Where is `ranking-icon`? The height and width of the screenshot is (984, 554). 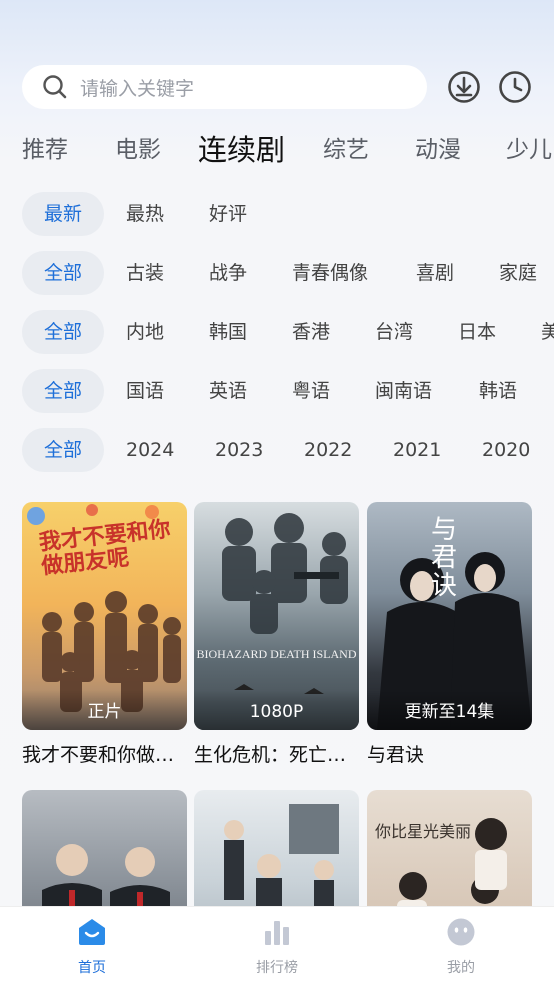 ranking-icon is located at coordinates (277, 933).